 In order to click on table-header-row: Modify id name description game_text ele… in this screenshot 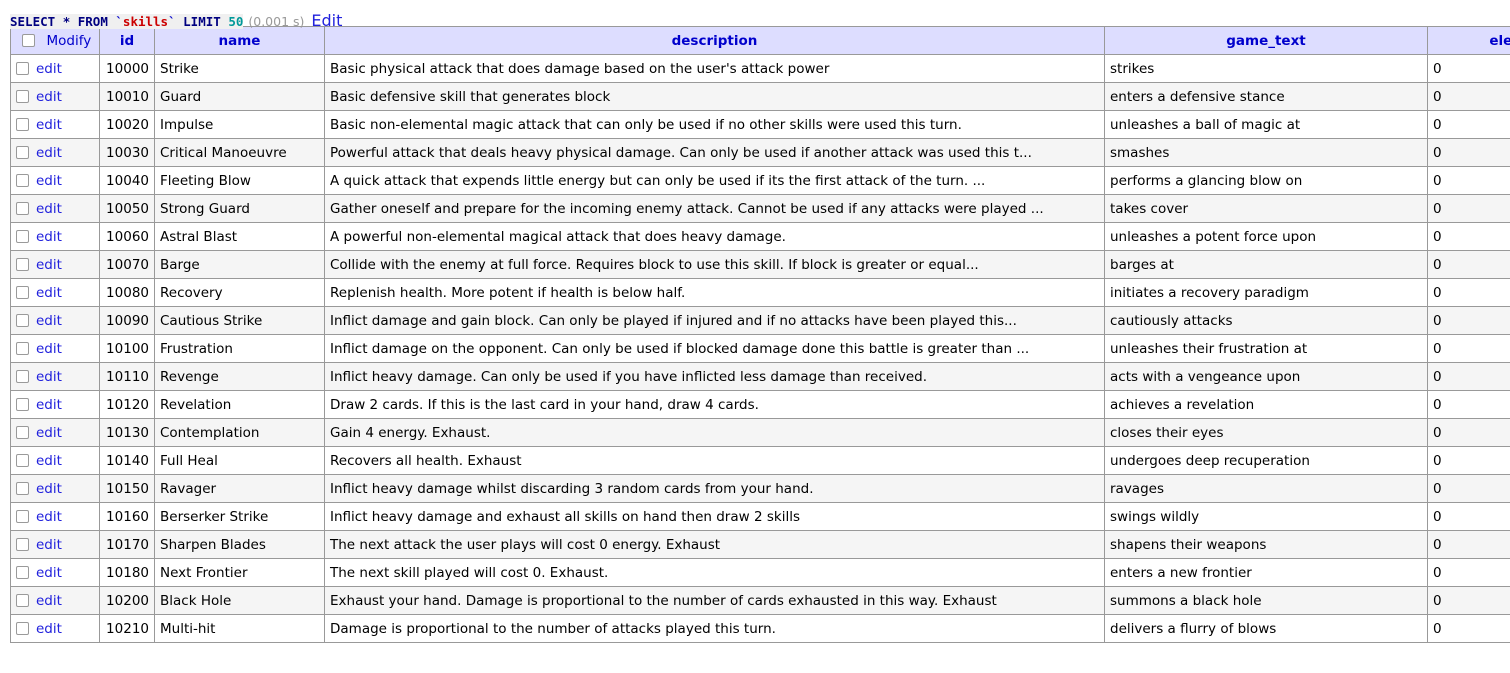, I will do `click(760, 40)`.